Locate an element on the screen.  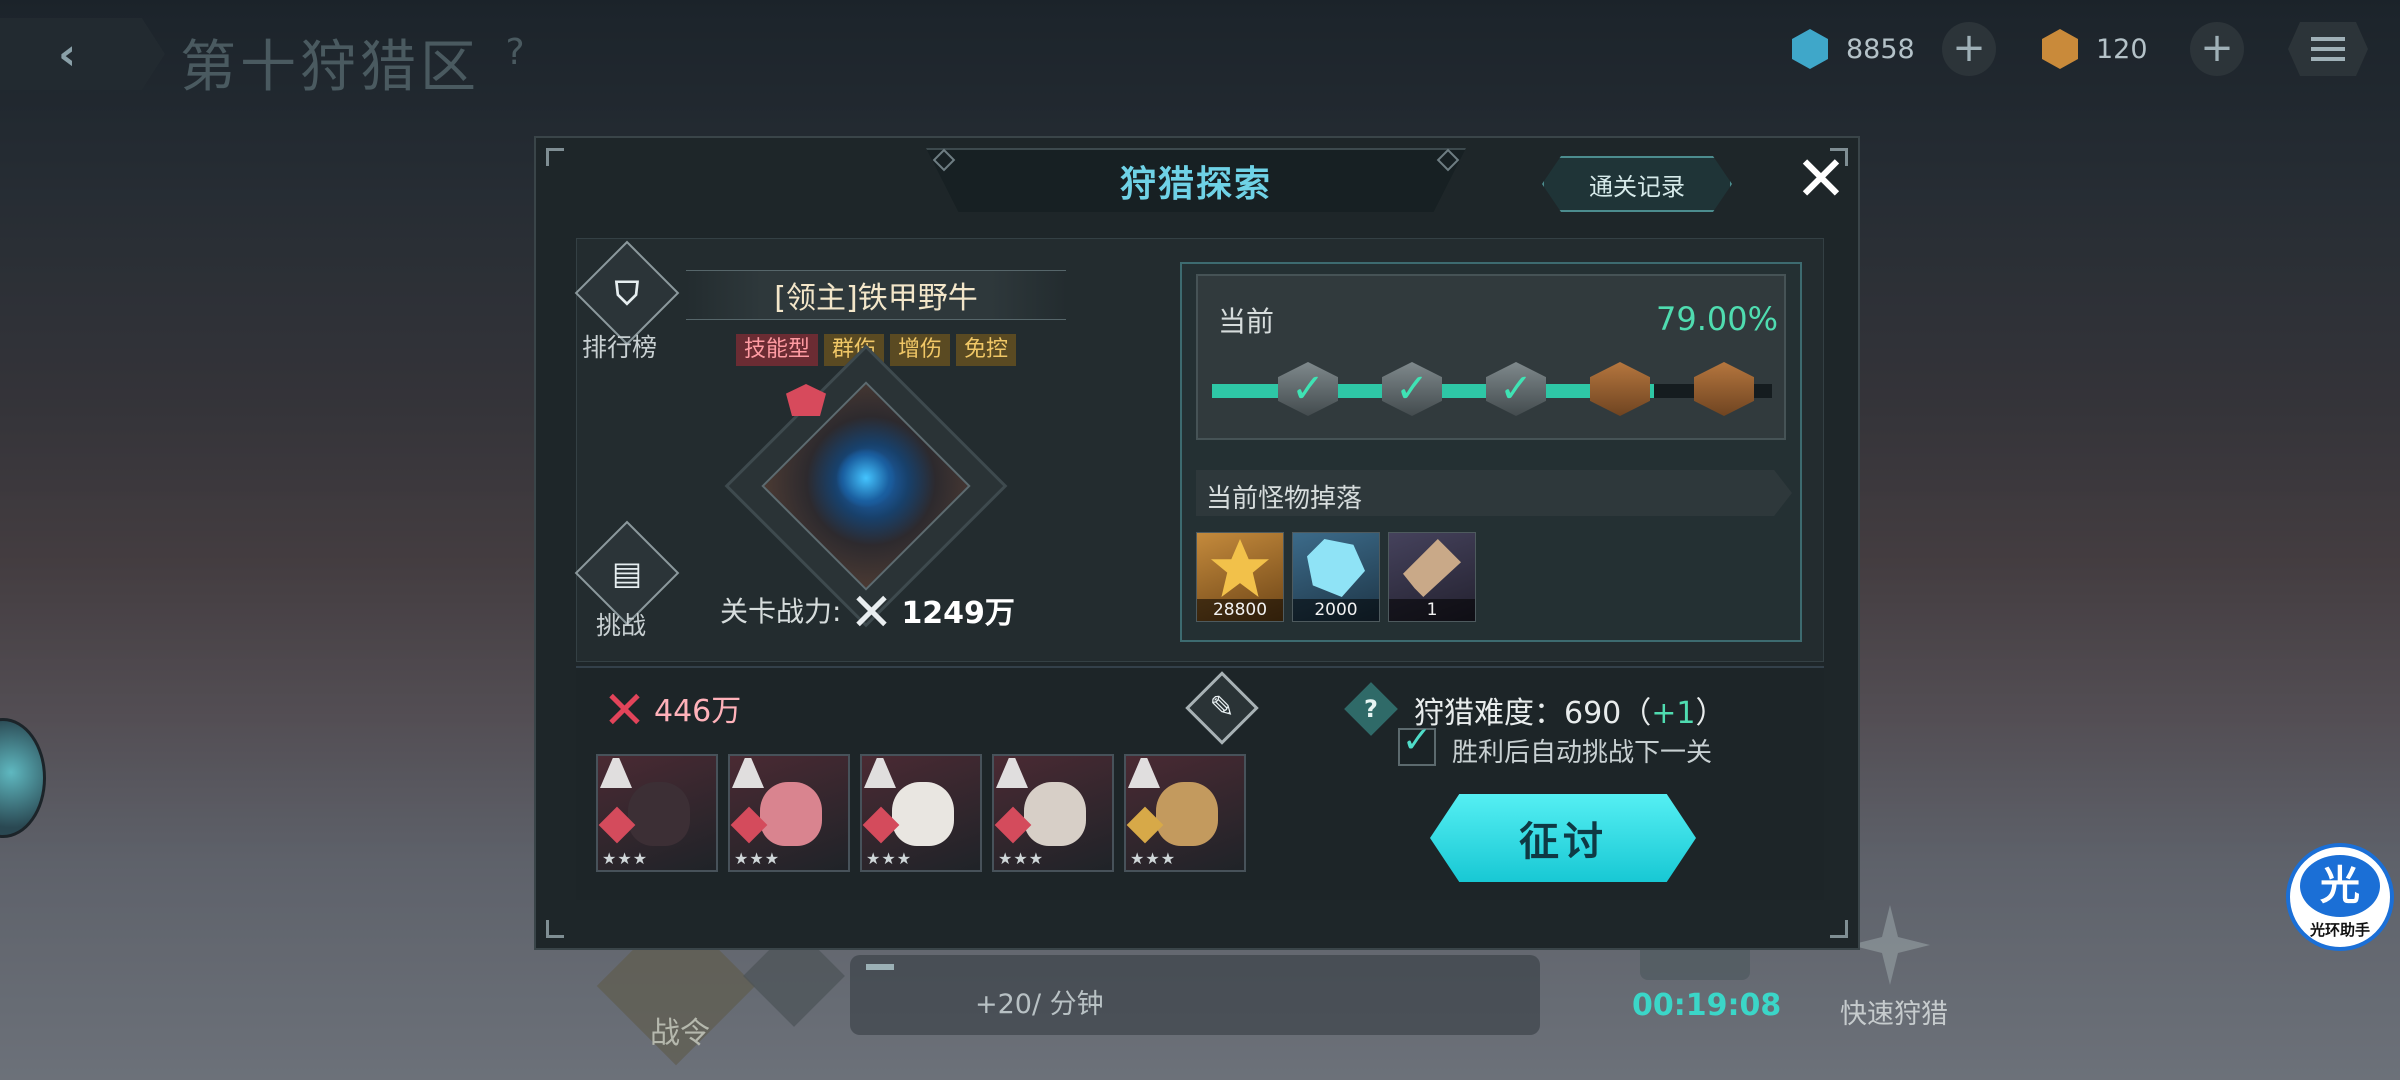
difficulty-label: 狩猎难度： is located at coordinates (1489, 713).